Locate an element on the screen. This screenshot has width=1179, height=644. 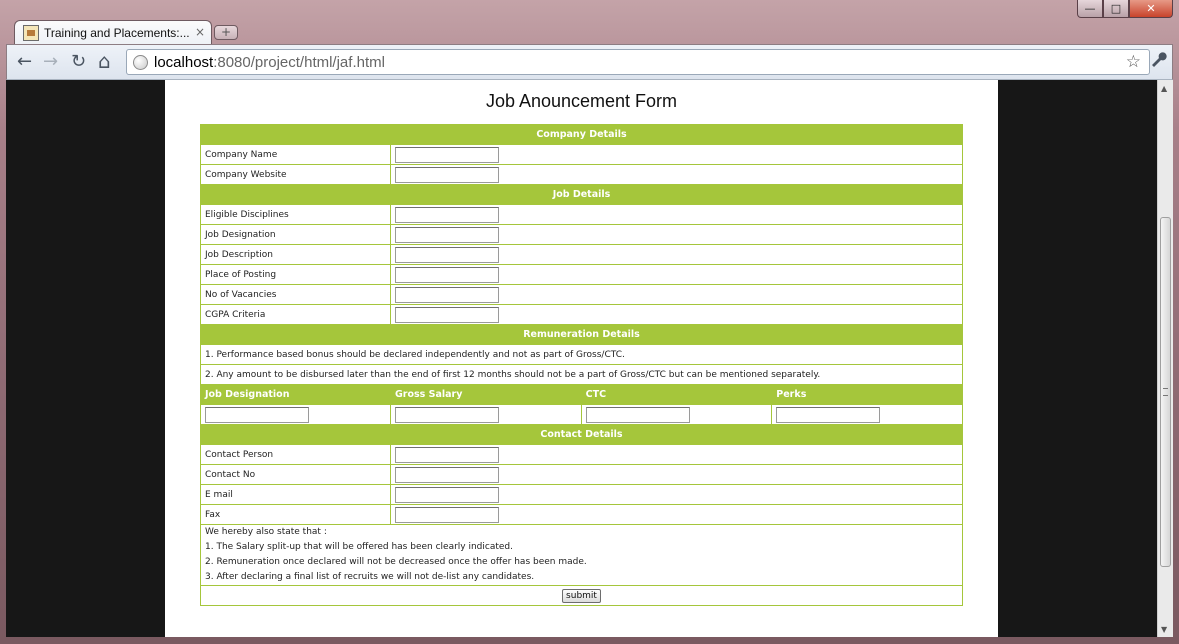
contact-person-input is located at coordinates (447, 454).